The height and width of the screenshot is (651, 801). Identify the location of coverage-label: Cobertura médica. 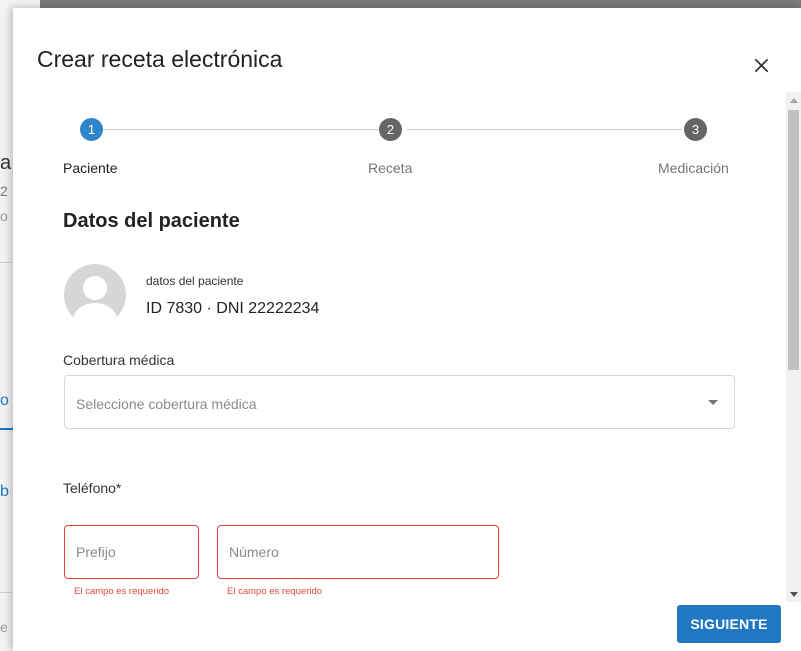
(119, 360).